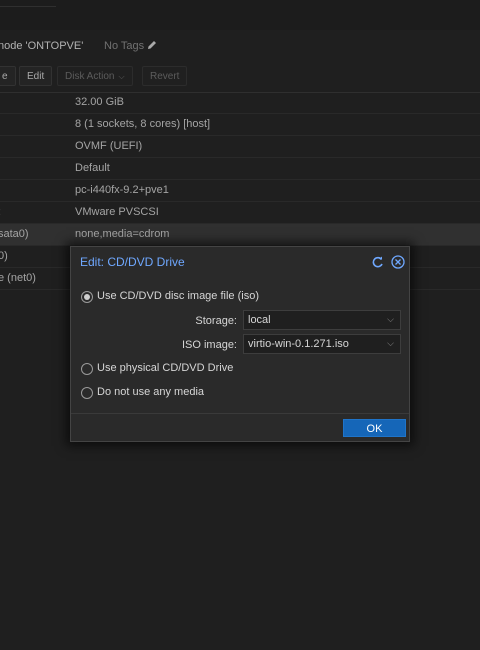  I want to click on iso-image-label: ISO image:, so click(209, 345).